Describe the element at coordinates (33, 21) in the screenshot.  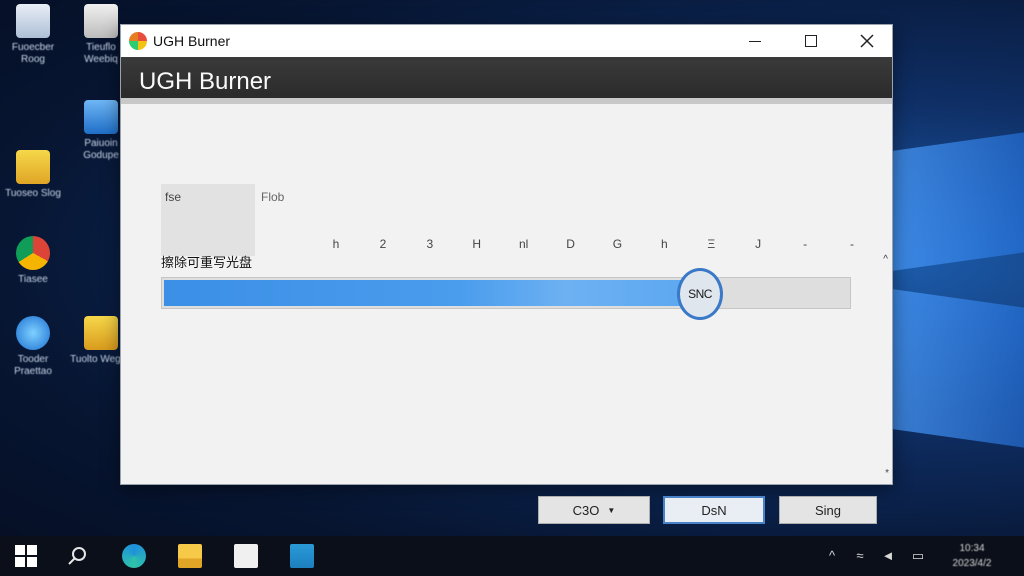
I see `document-icon` at that location.